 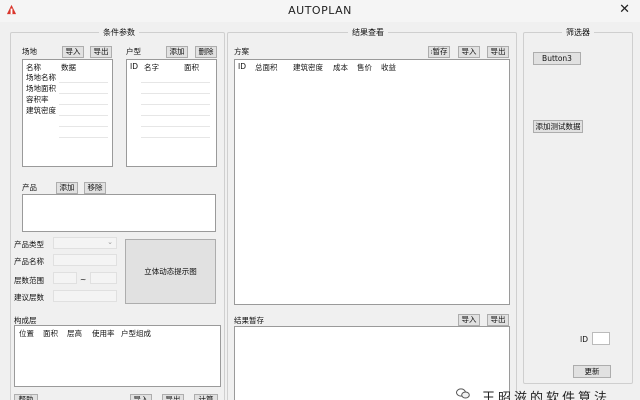 I want to click on unit-header-area: 面积, so click(x=191, y=67).